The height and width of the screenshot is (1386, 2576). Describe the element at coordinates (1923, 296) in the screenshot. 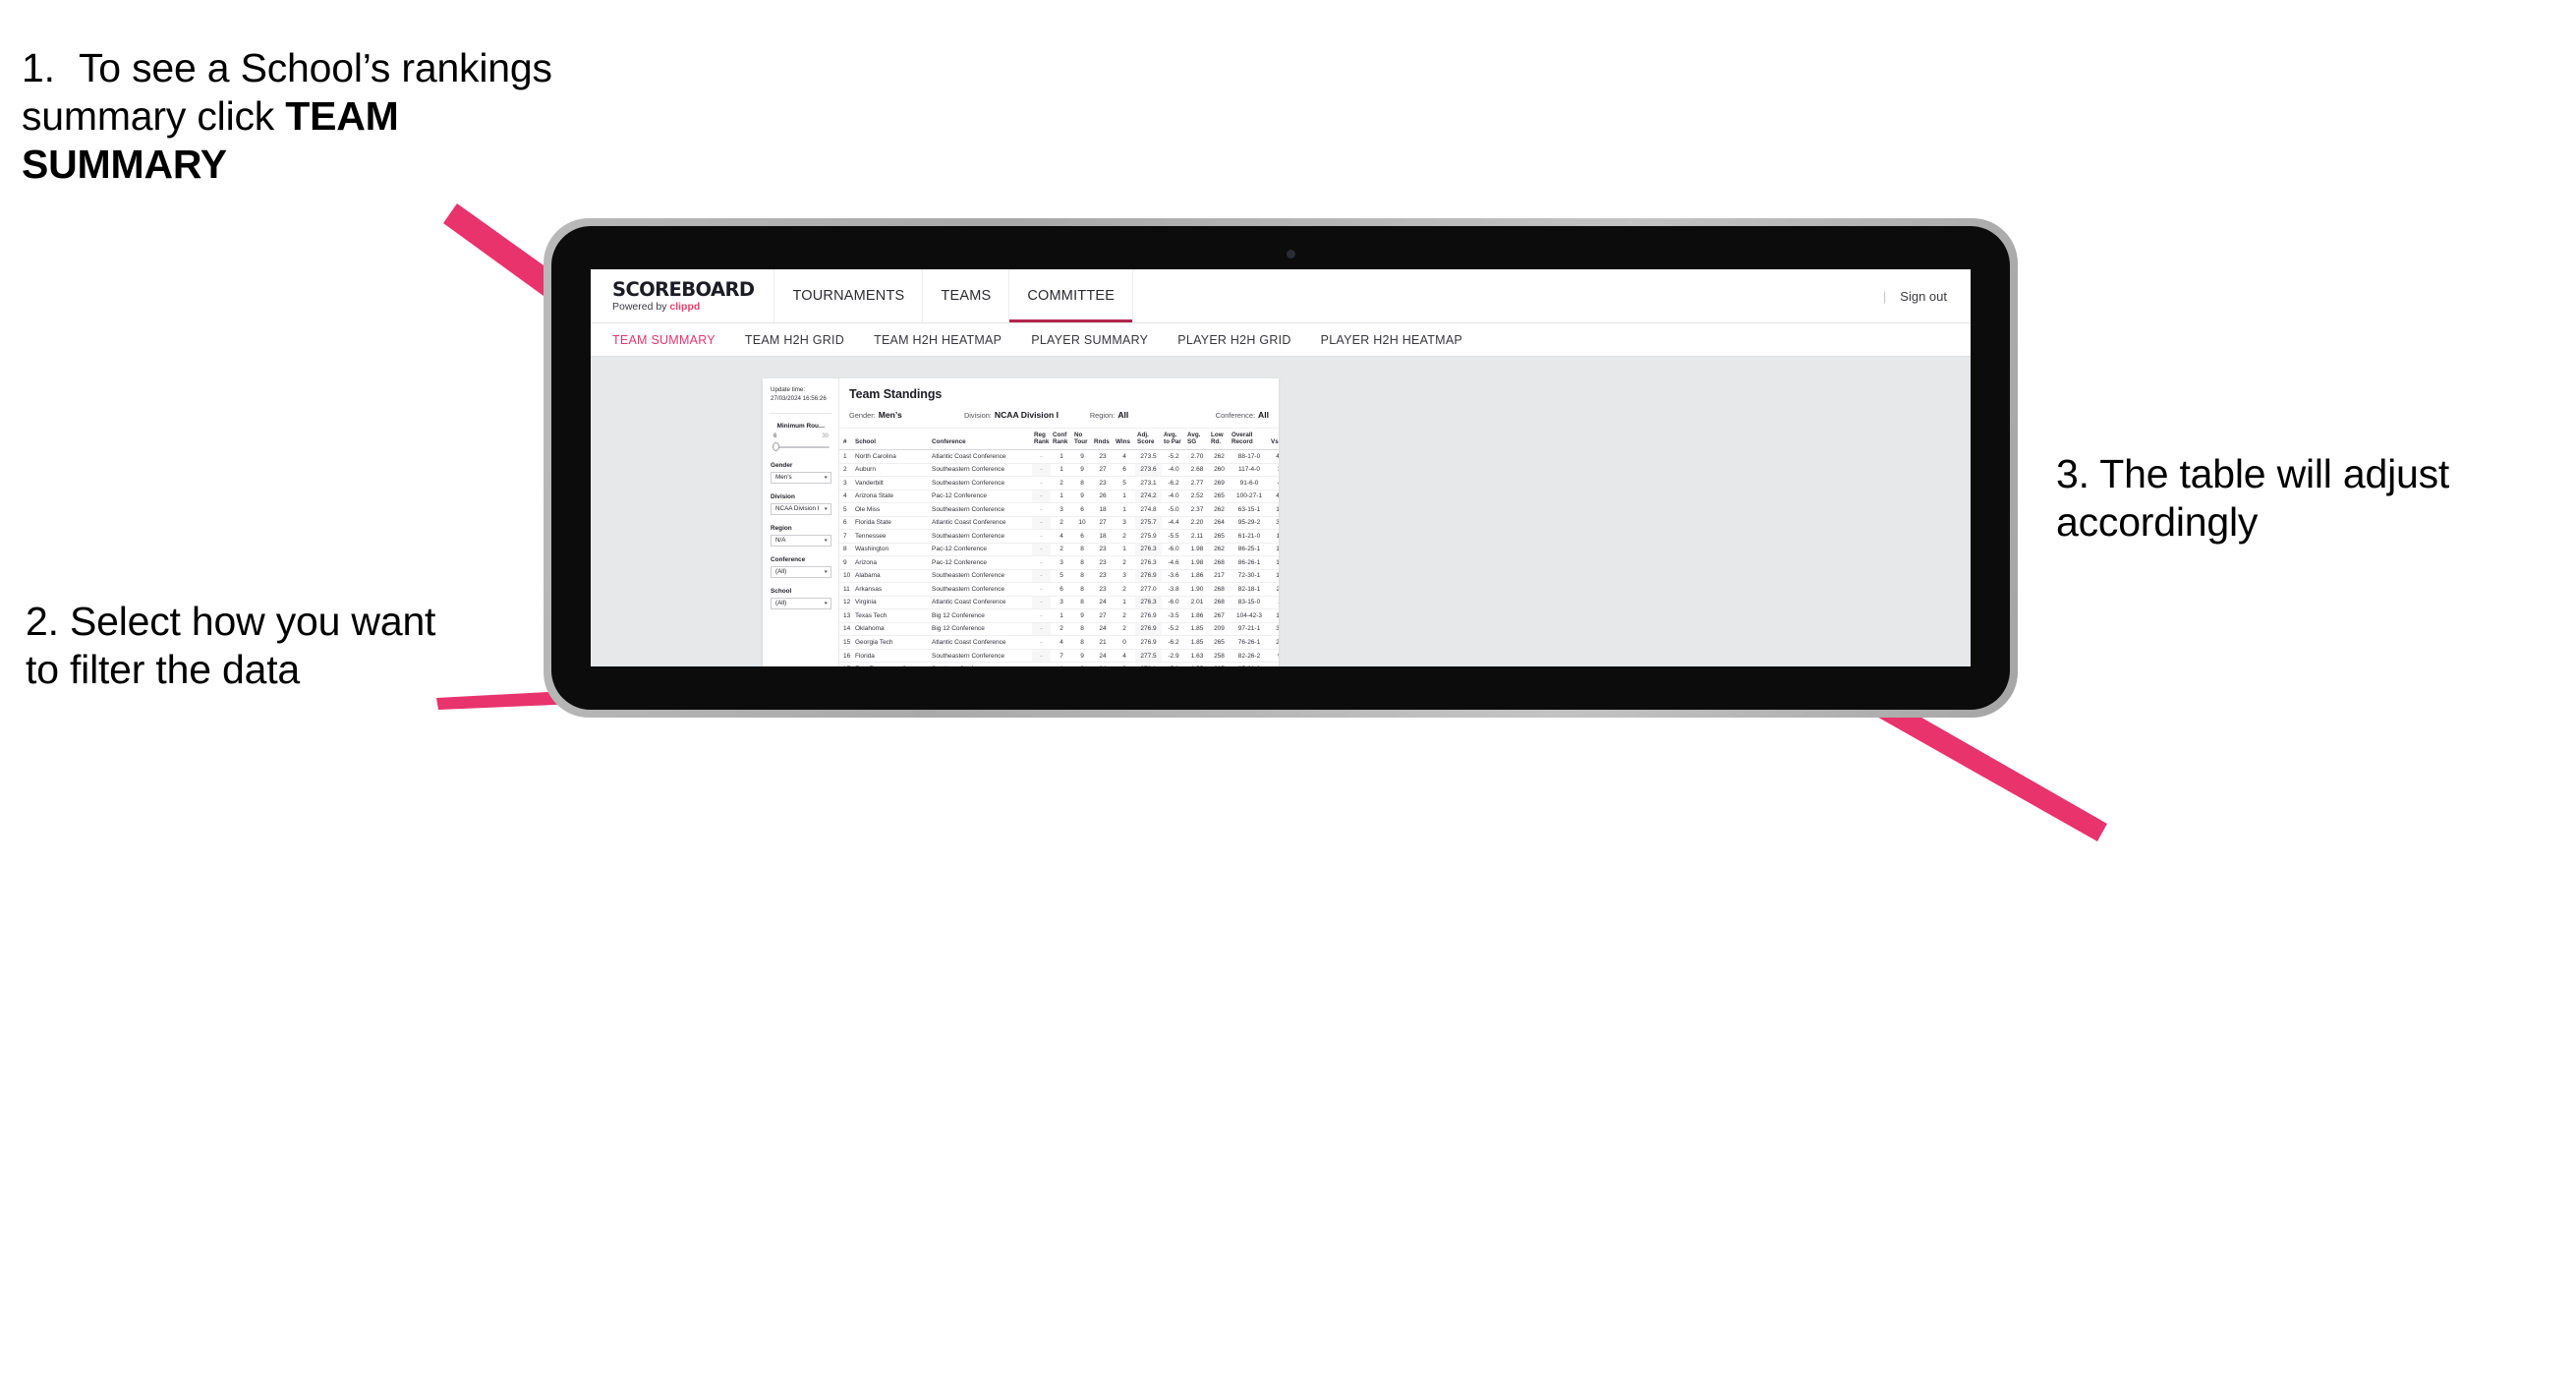

I see `sign-out-link: Sign out` at that location.